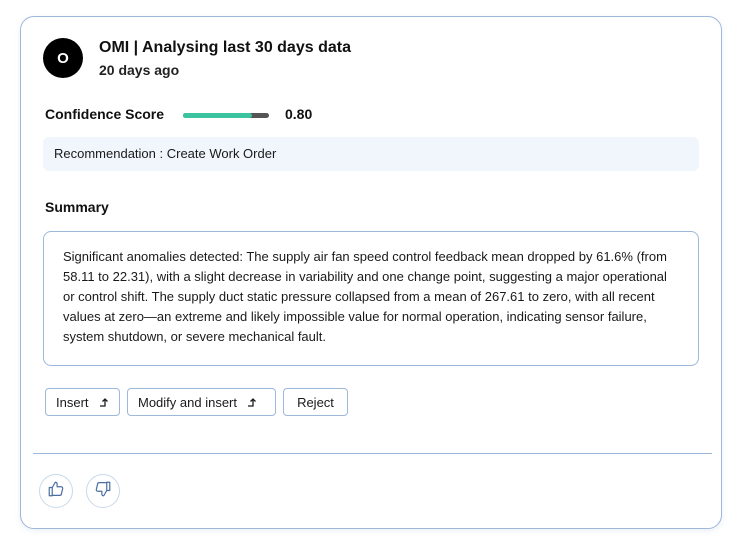 This screenshot has height=555, width=744. I want to click on reject-button-label: Reject, so click(315, 402).